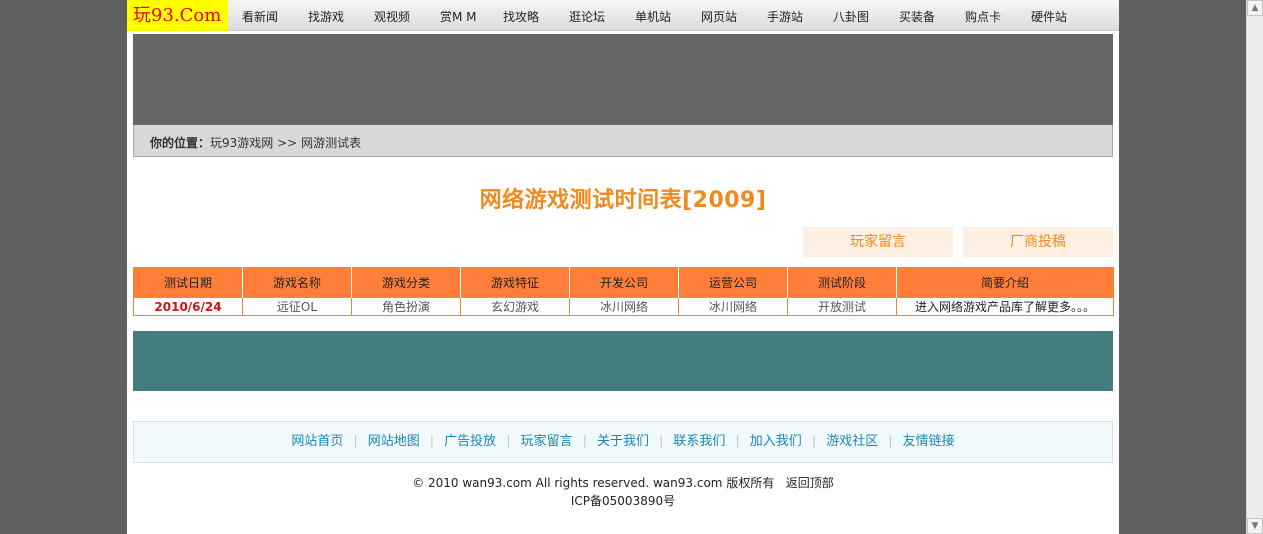 Image resolution: width=1263 pixels, height=534 pixels. Describe the element at coordinates (317, 441) in the screenshot. I see `footer-link-home: 网站首页` at that location.